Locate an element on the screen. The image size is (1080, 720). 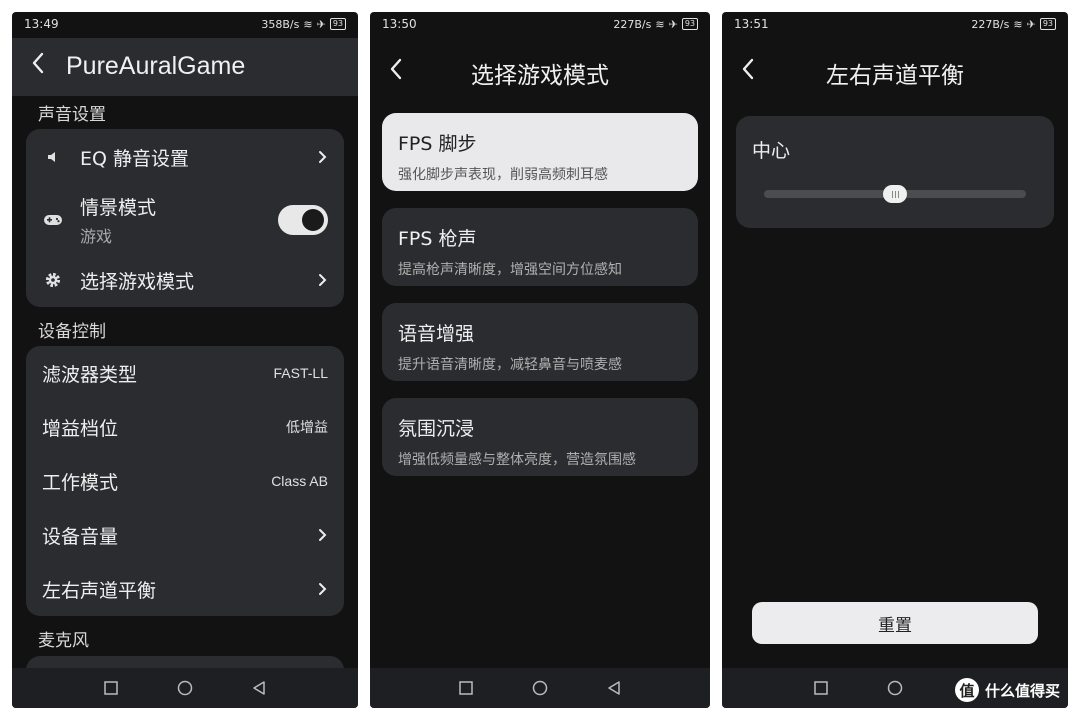
mode-title: FPS 枪声 is located at coordinates (437, 239).